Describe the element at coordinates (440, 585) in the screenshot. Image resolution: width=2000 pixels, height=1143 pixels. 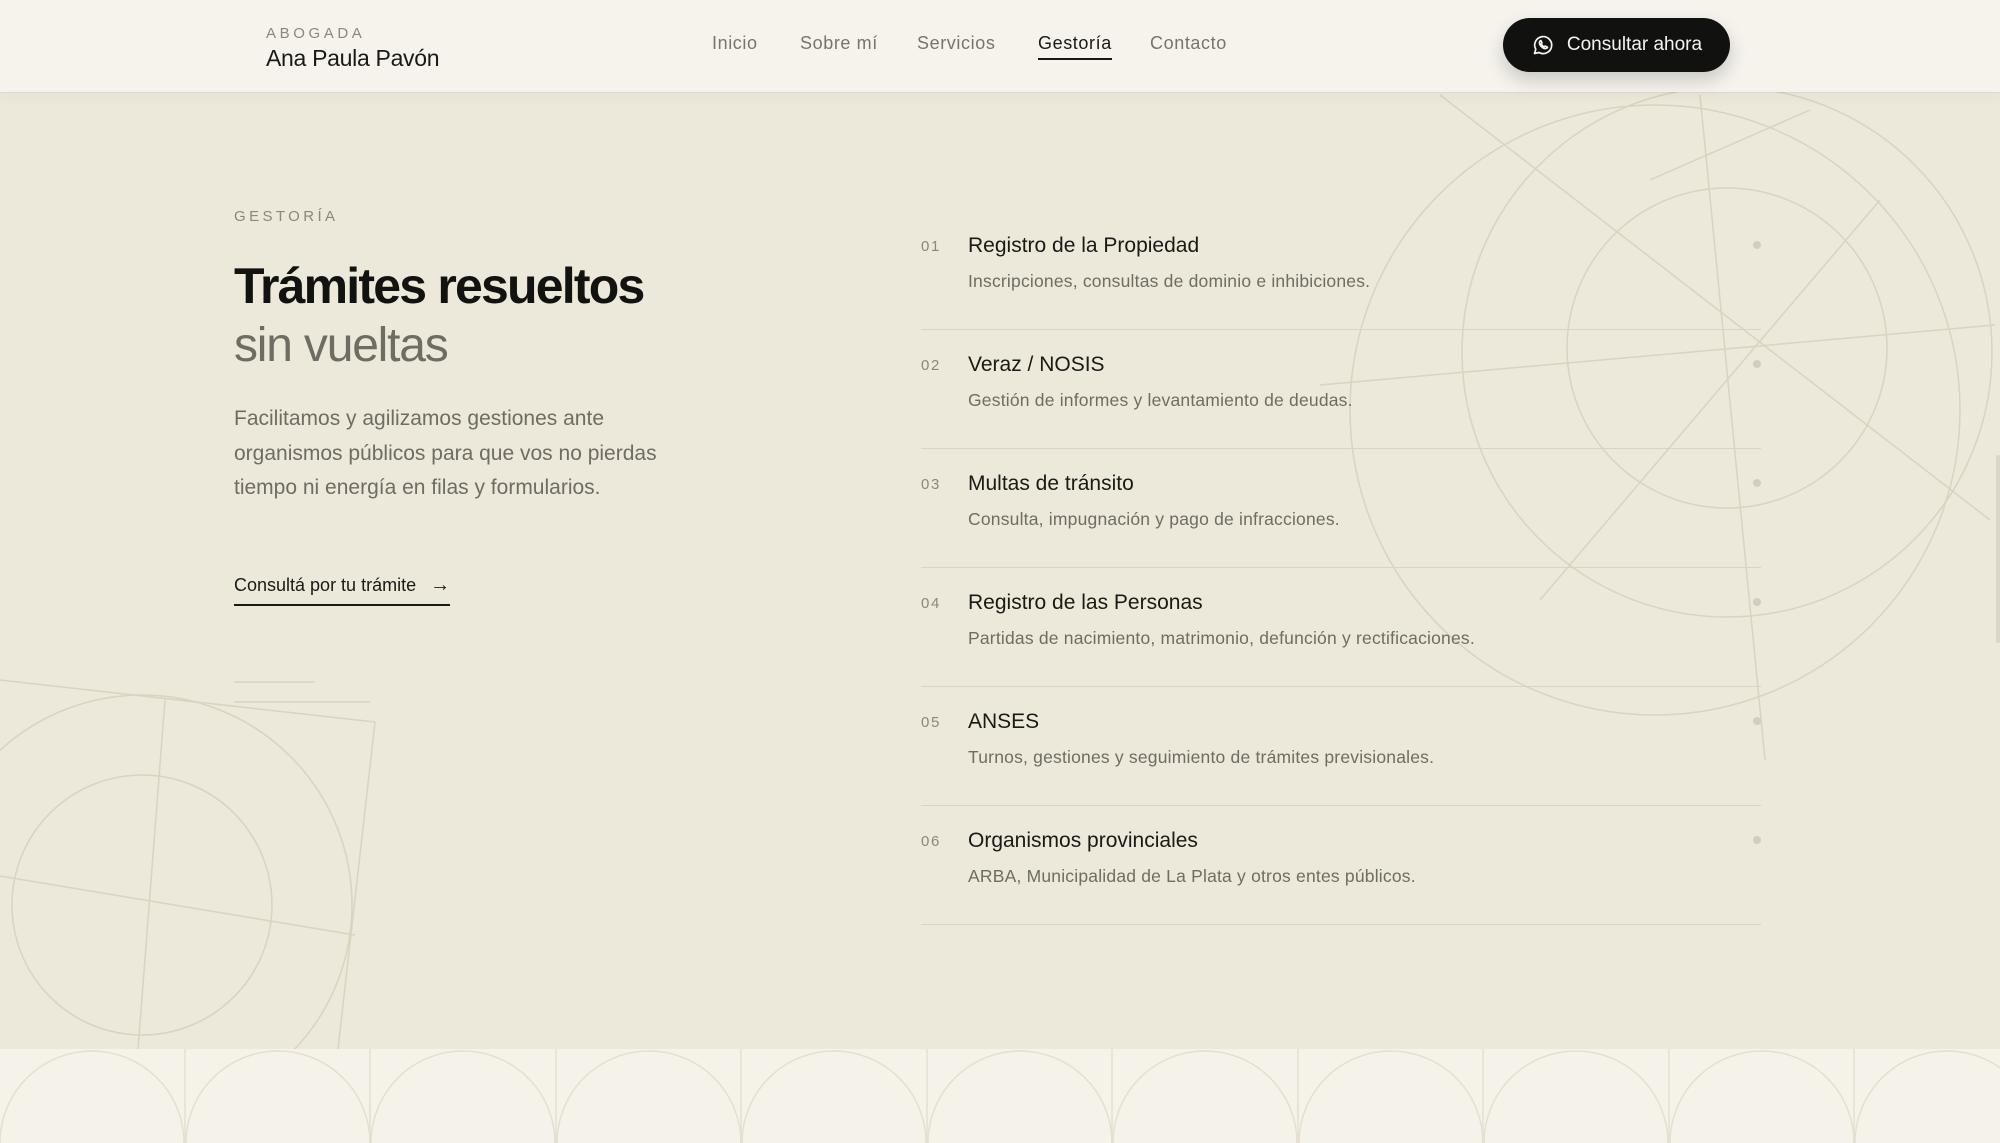
I see `arrow-right-icon: →` at that location.